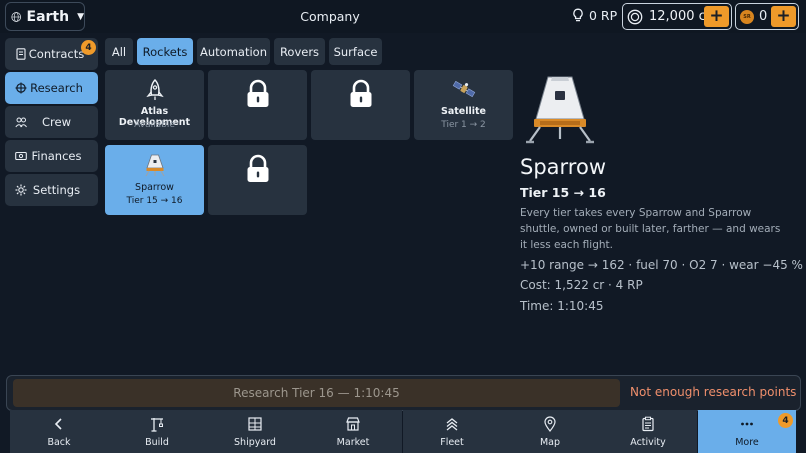  I want to click on credits-value: 12,000 cr, so click(680, 16).